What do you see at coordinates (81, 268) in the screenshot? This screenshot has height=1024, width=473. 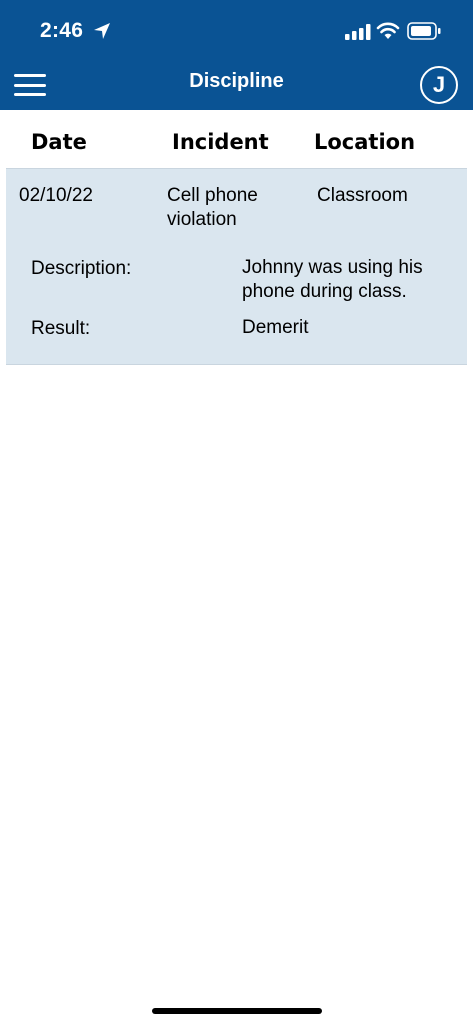 I see `description-label: Description:` at bounding box center [81, 268].